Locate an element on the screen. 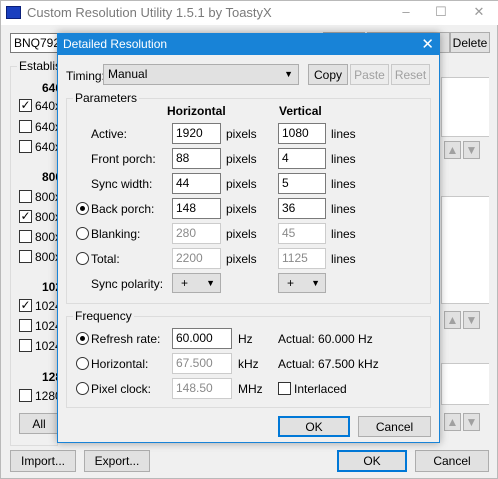 This screenshot has width=498, height=479. v-active-input: 1080 is located at coordinates (302, 133).